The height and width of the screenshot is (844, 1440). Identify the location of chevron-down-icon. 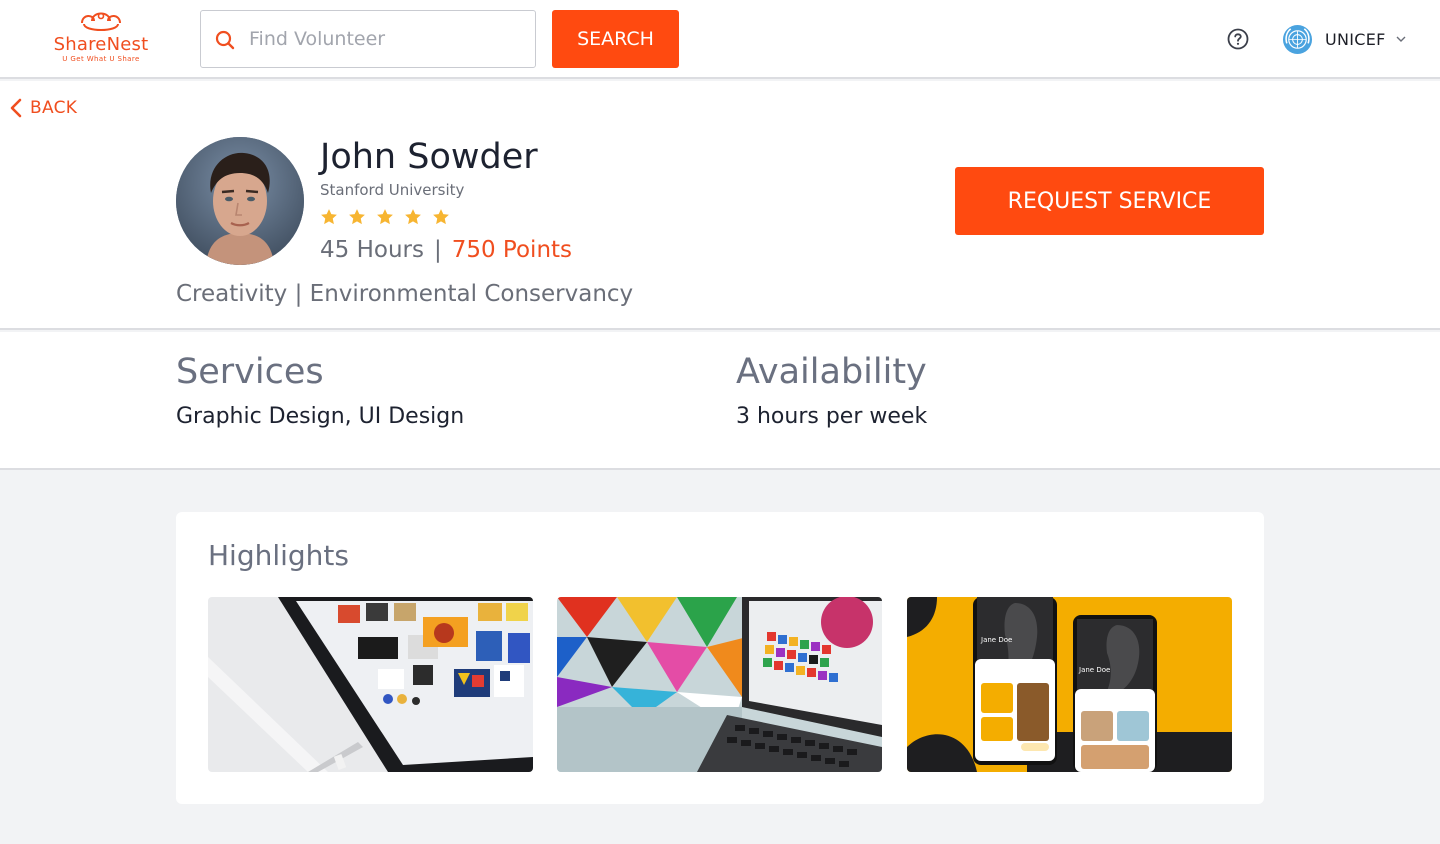
(1401, 39).